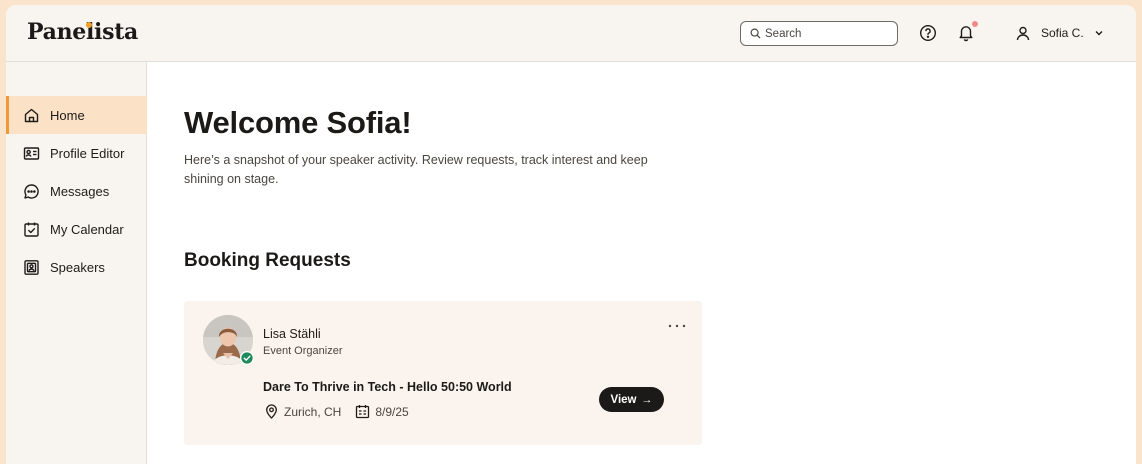  What do you see at coordinates (31, 267) in the screenshot?
I see `contact-book-icon` at bounding box center [31, 267].